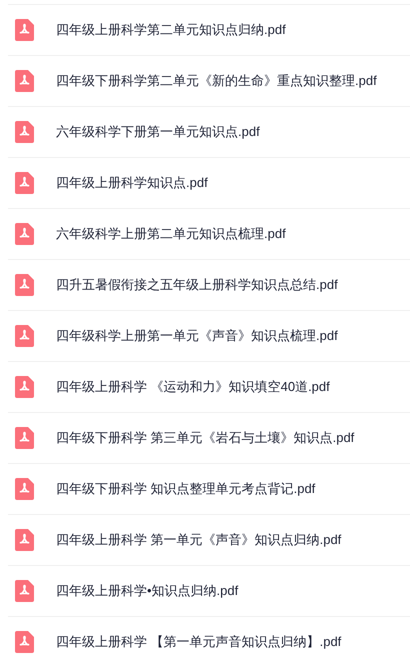  Describe the element at coordinates (171, 234) in the screenshot. I see `file-name: 六年级科学上册第二单元知识点梳理.pdf` at that location.